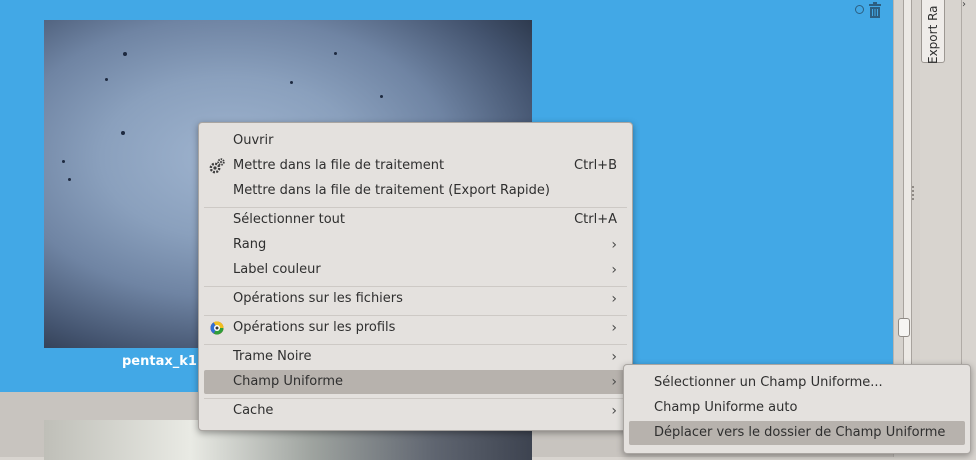 The width and height of the screenshot is (976, 460). Describe the element at coordinates (253, 410) in the screenshot. I see `menu-item-label: Cache` at that location.